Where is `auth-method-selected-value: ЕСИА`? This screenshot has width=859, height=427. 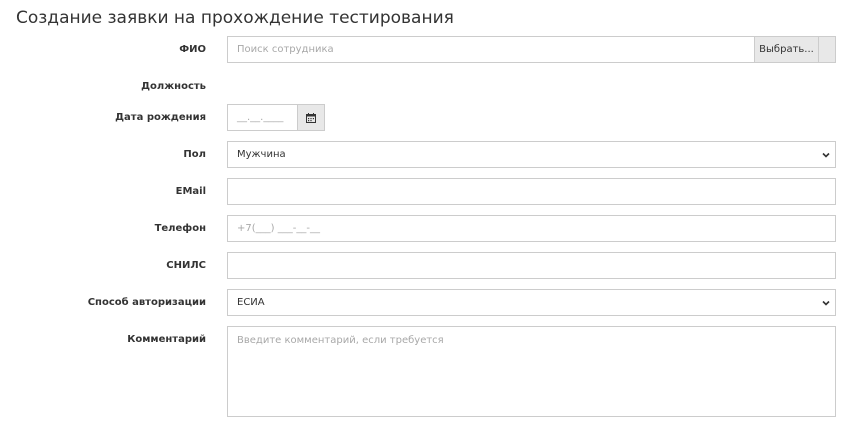
auth-method-selected-value: ЕСИА is located at coordinates (251, 302).